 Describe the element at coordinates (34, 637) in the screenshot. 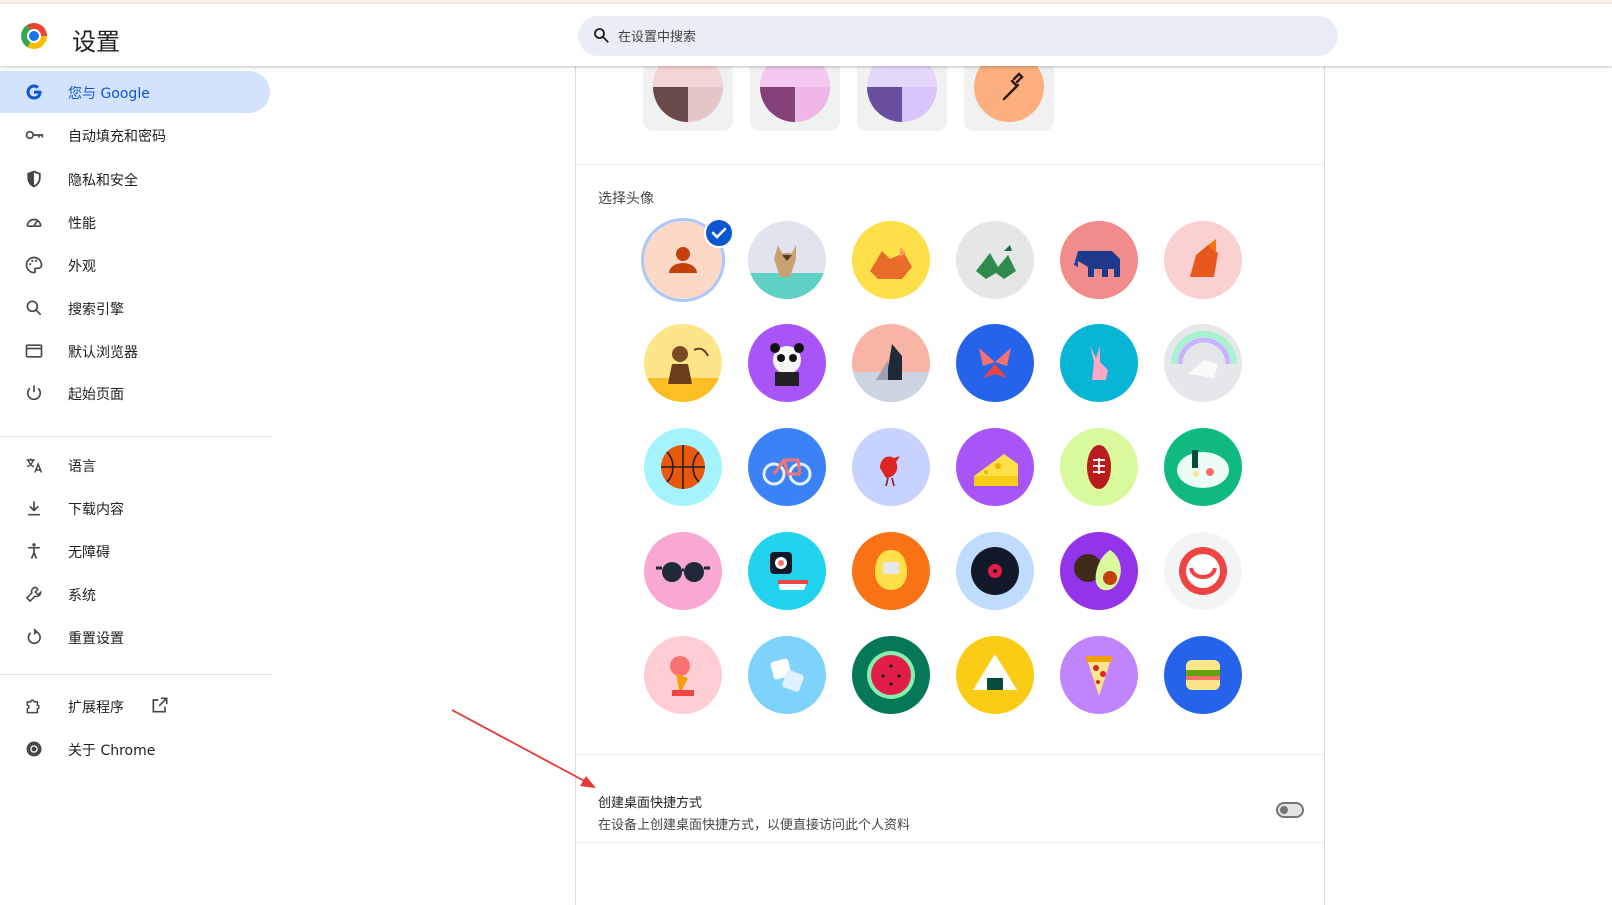

I see `reset-icon` at that location.